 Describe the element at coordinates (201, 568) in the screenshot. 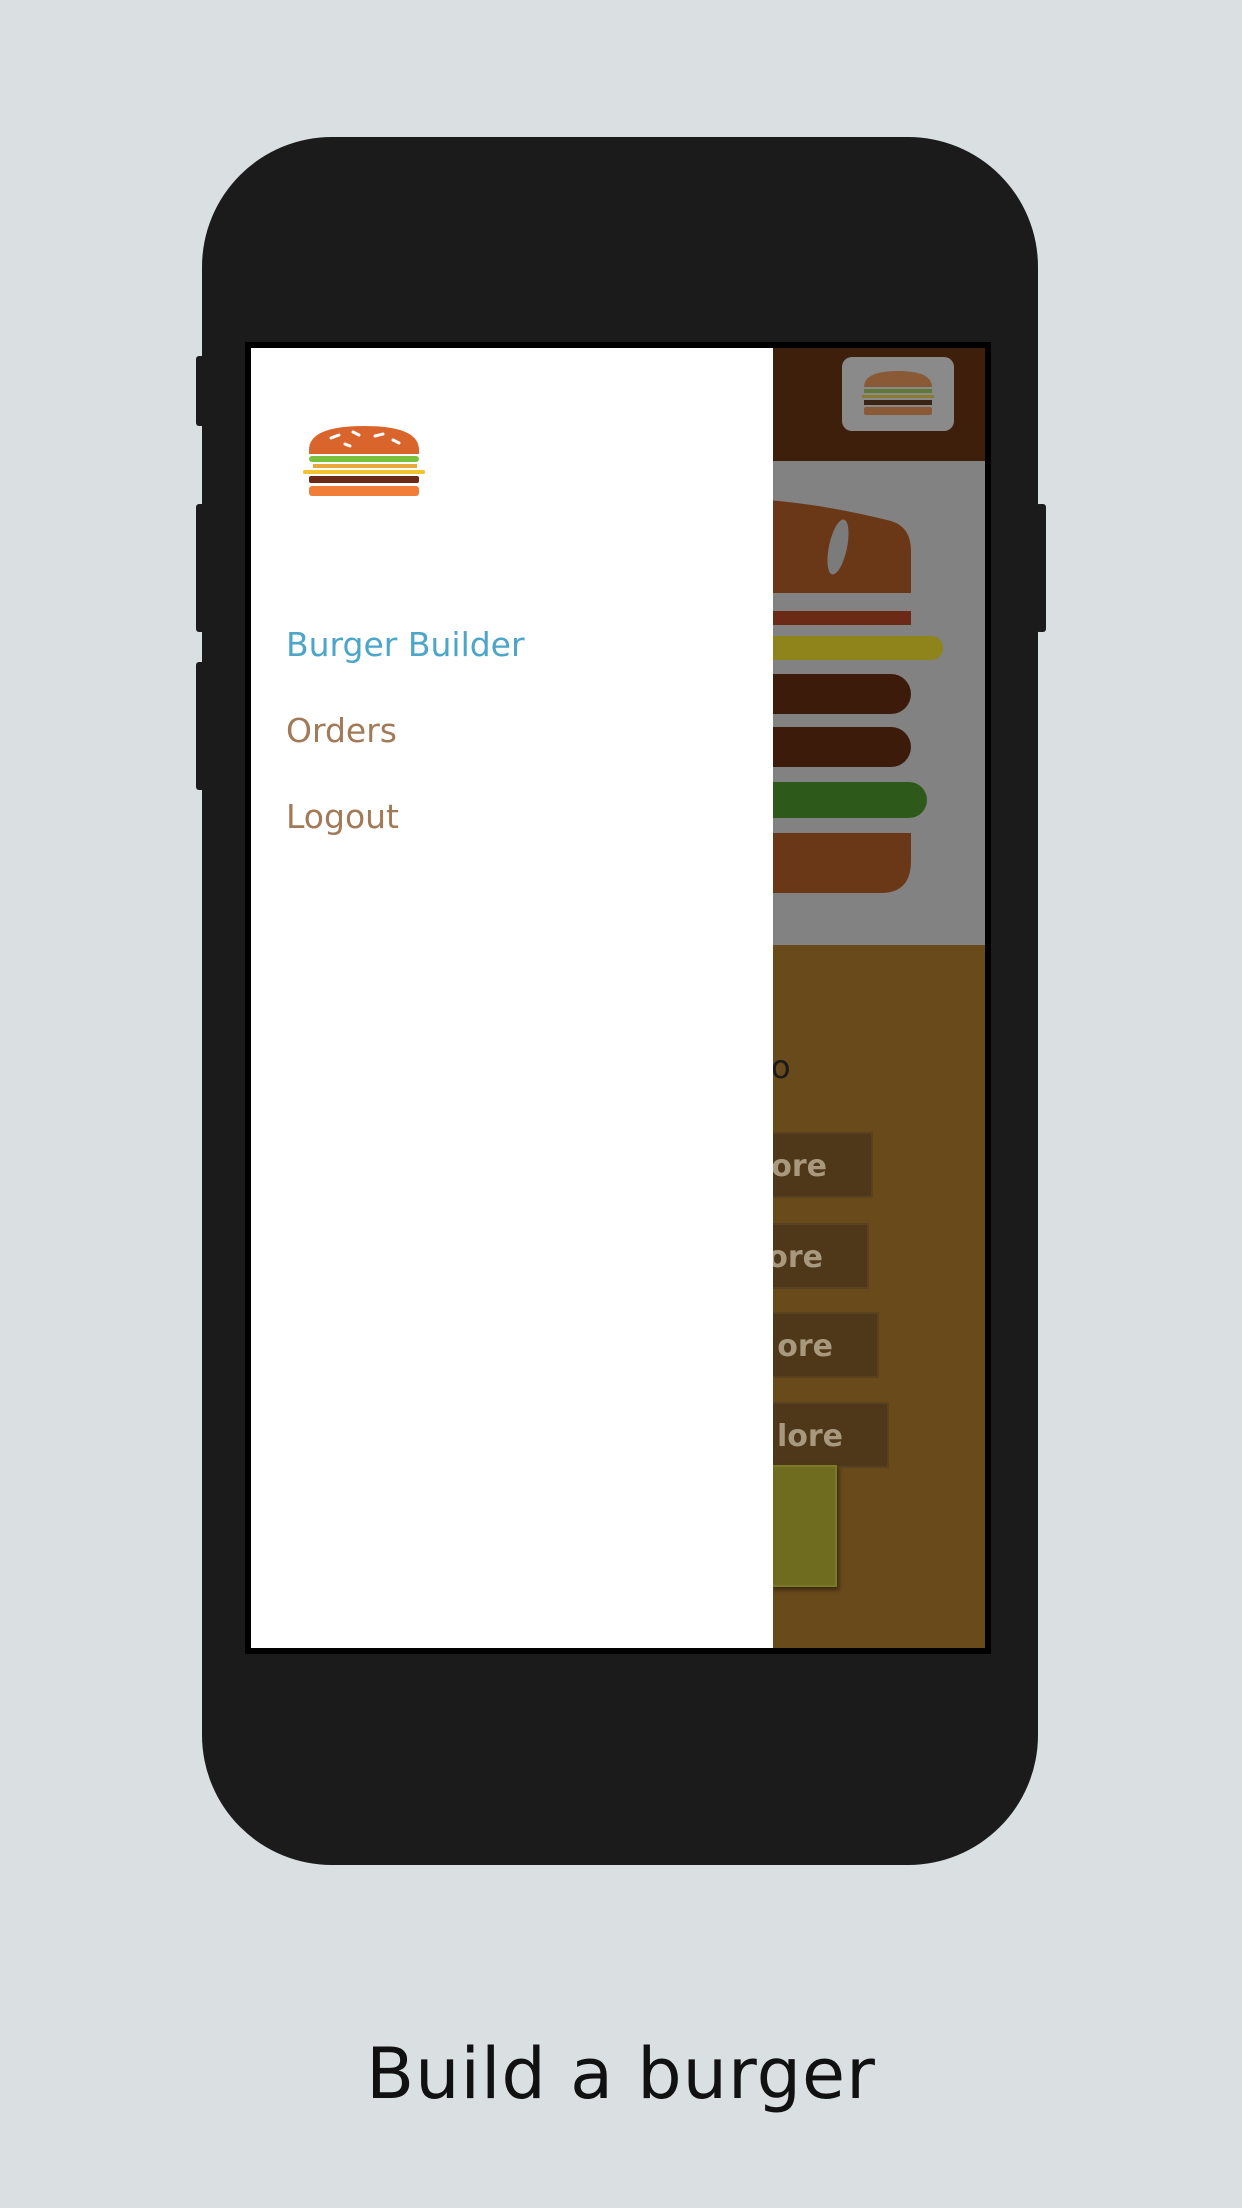

I see `phone-volume-up-button` at that location.